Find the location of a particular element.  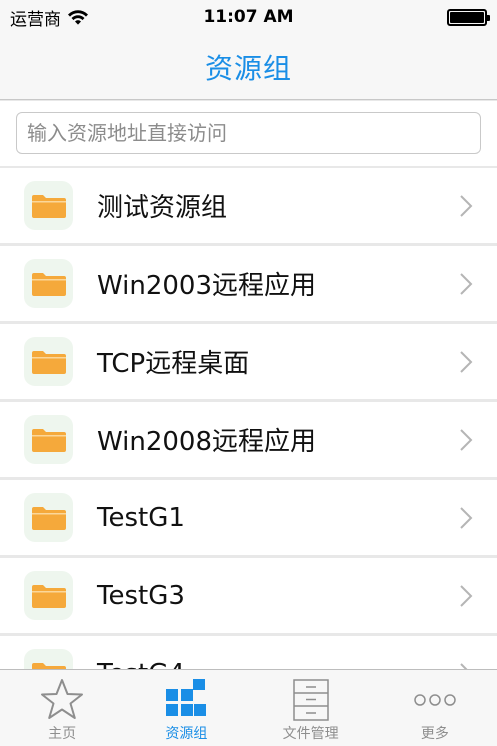

tab-bar: 主页 资源组 文件管理 更多 is located at coordinates (248, 707).